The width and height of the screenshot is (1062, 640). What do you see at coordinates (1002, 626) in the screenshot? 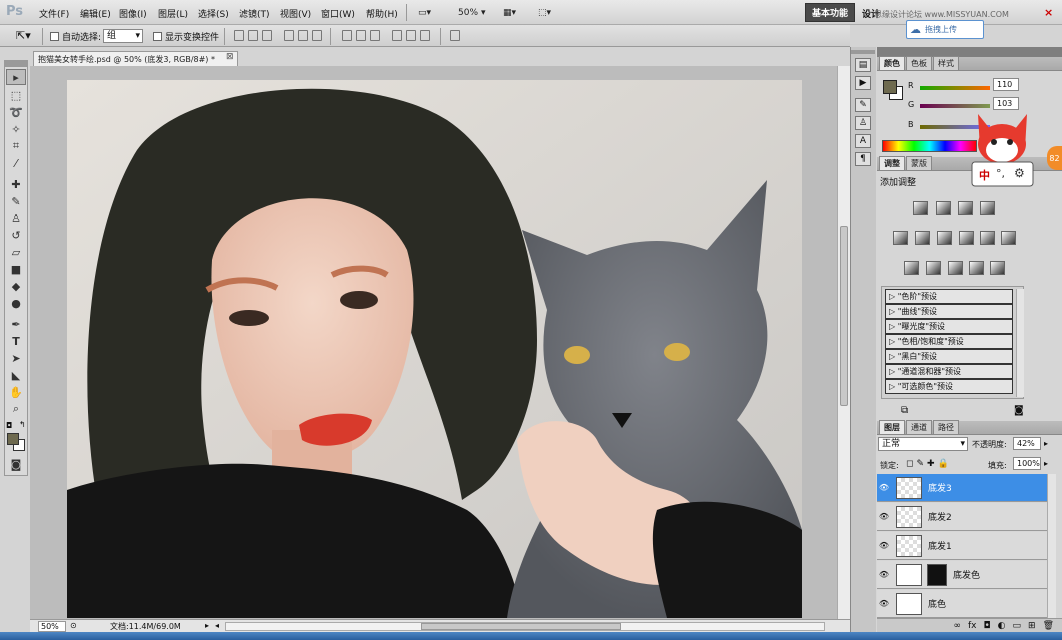
I see `new-adjustment-icon: ◐` at bounding box center [1002, 626].